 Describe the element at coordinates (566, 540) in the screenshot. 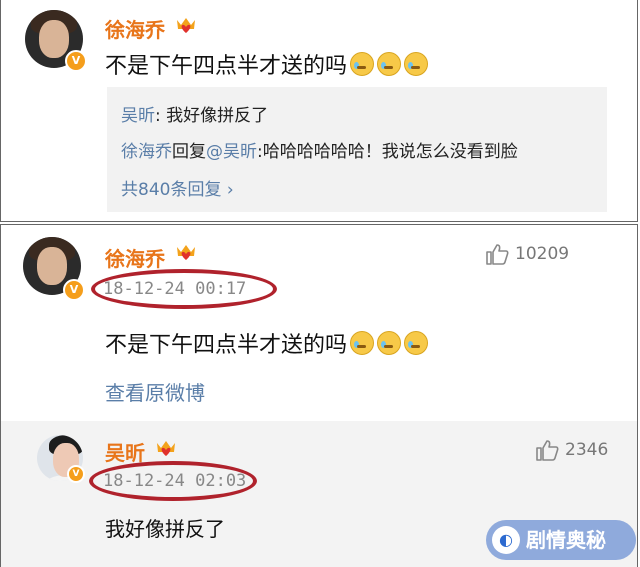

I see `watermark-text: 剧情奥秘` at that location.